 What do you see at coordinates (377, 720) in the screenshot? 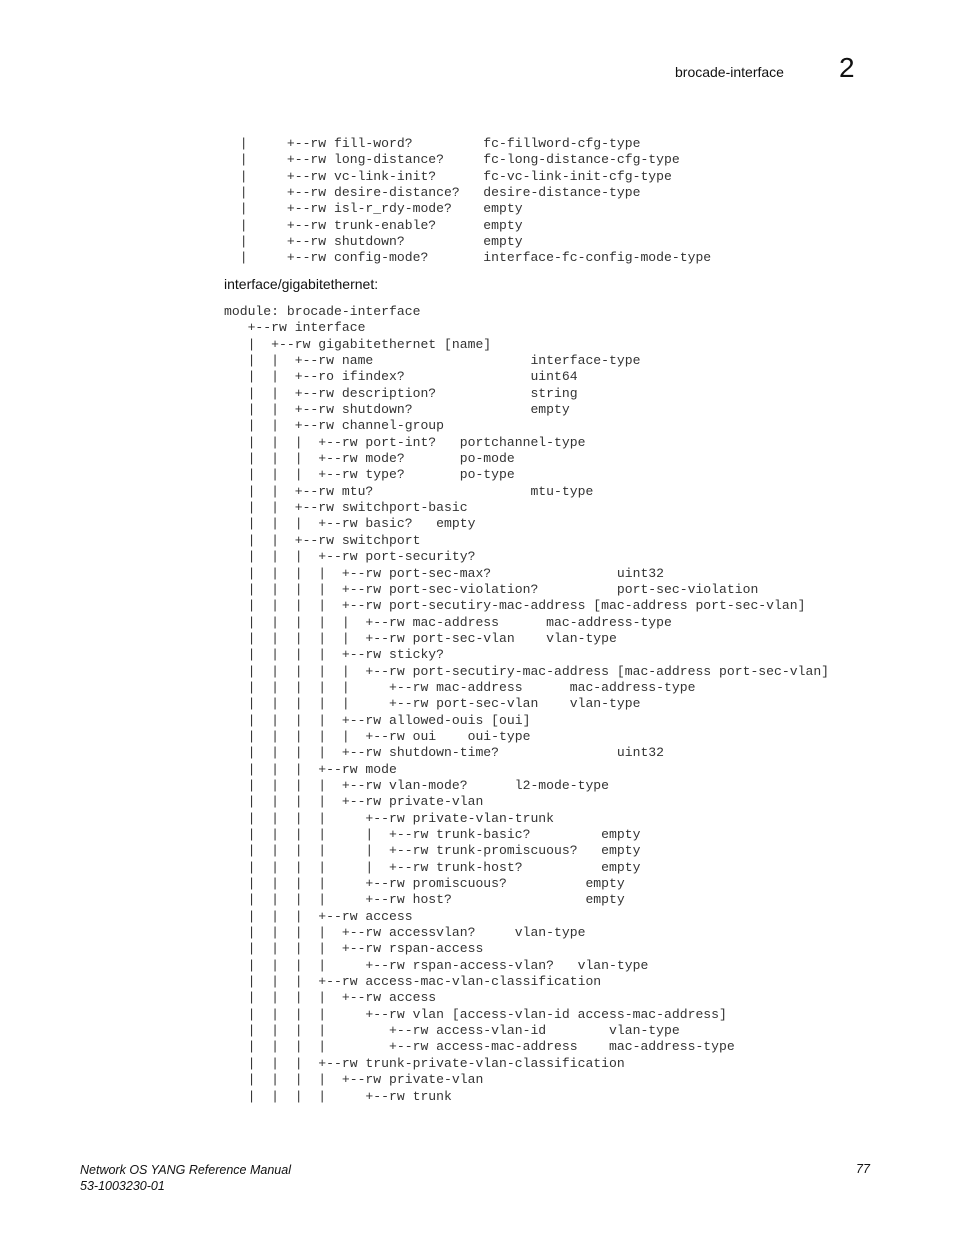
I see `code-line: | | | | +--rw allowed-ouis [oui]` at bounding box center [377, 720].